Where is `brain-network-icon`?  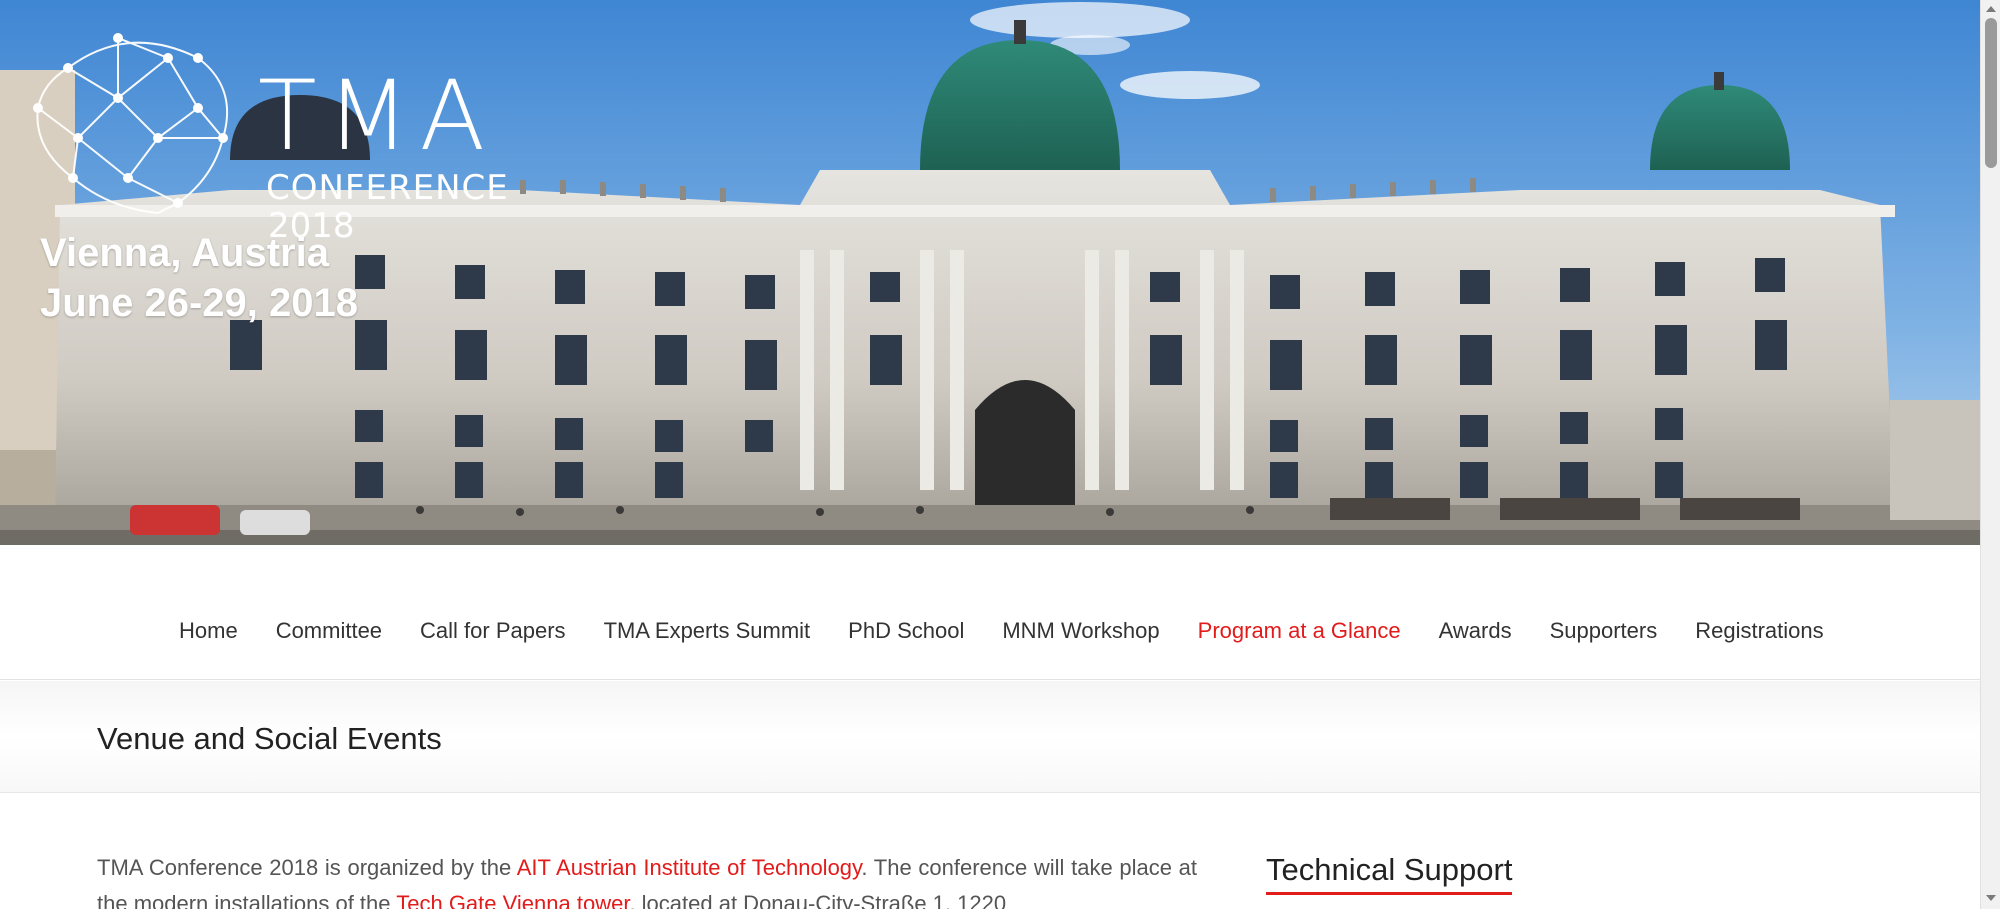 brain-network-icon is located at coordinates (131, 124).